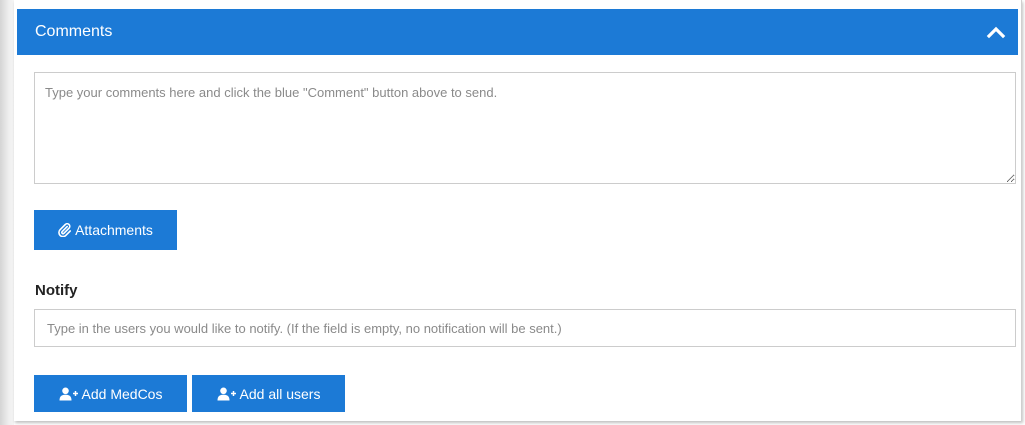  Describe the element at coordinates (114, 230) in the screenshot. I see `attachments-label: Attachments` at that location.